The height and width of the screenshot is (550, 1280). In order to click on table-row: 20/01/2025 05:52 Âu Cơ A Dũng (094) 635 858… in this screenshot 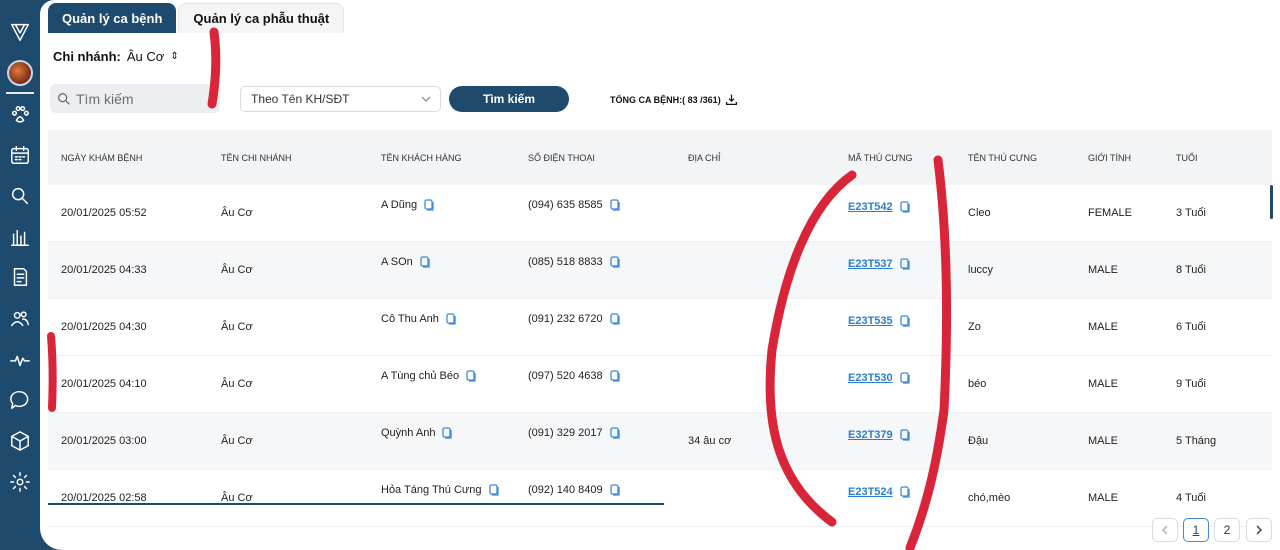, I will do `click(660, 213)`.